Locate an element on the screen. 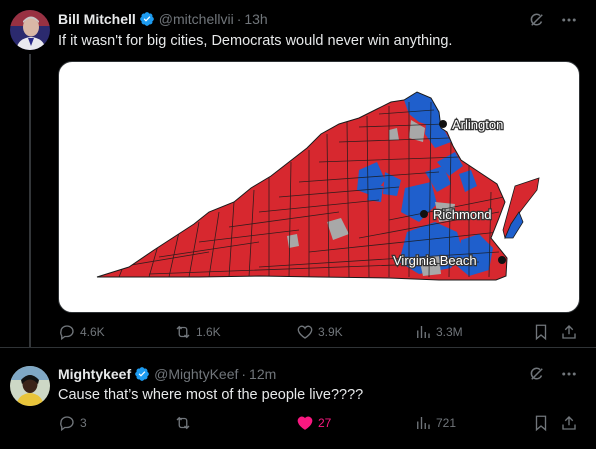 This screenshot has width=596, height=449. views-button: 3.3M is located at coordinates (438, 332).